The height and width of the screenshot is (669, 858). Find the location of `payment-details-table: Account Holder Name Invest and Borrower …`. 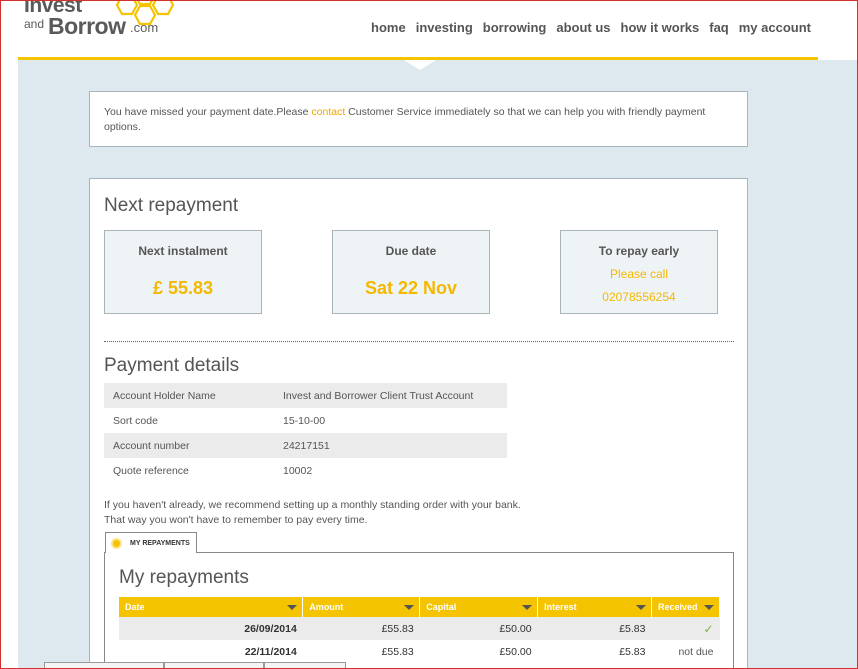

payment-details-table: Account Holder Name Invest and Borrower … is located at coordinates (305, 433).